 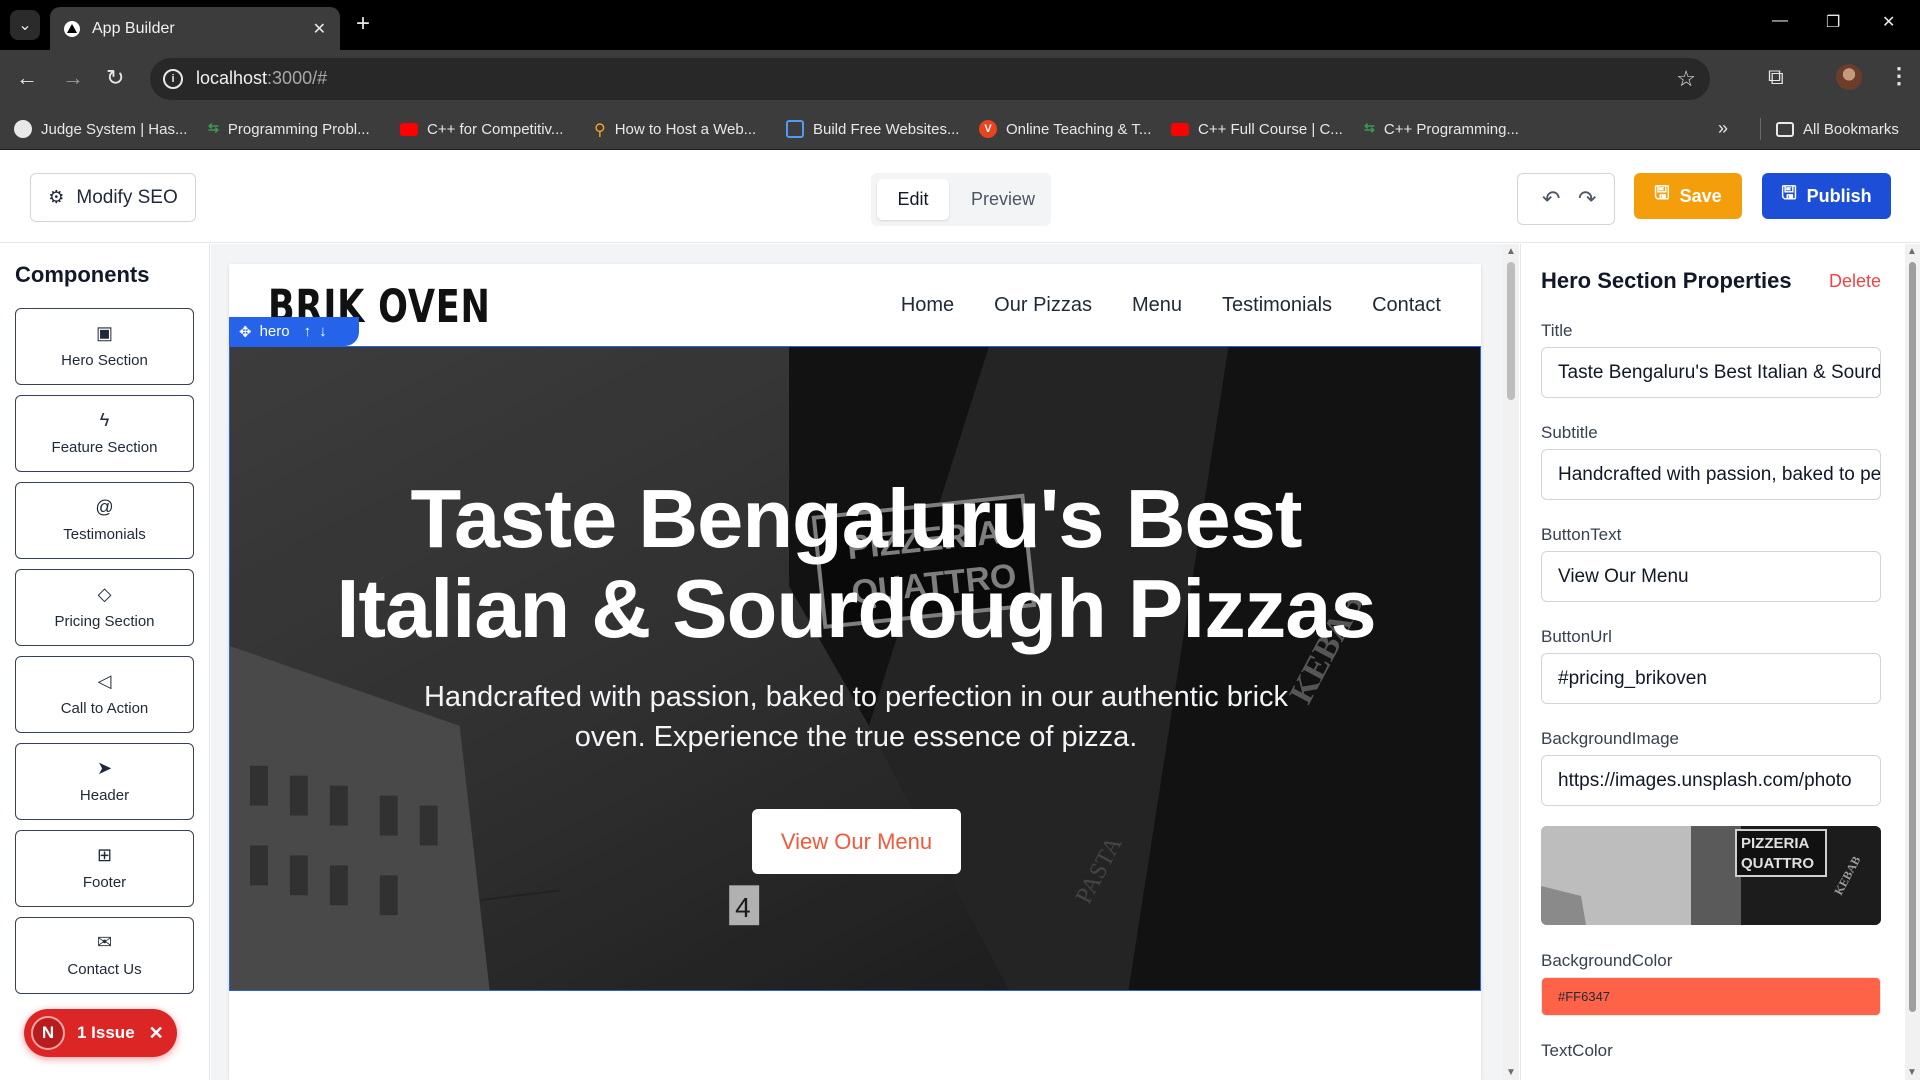 What do you see at coordinates (1511, 662) in the screenshot?
I see `canvas-scrollbar: ▲ ▼` at bounding box center [1511, 662].